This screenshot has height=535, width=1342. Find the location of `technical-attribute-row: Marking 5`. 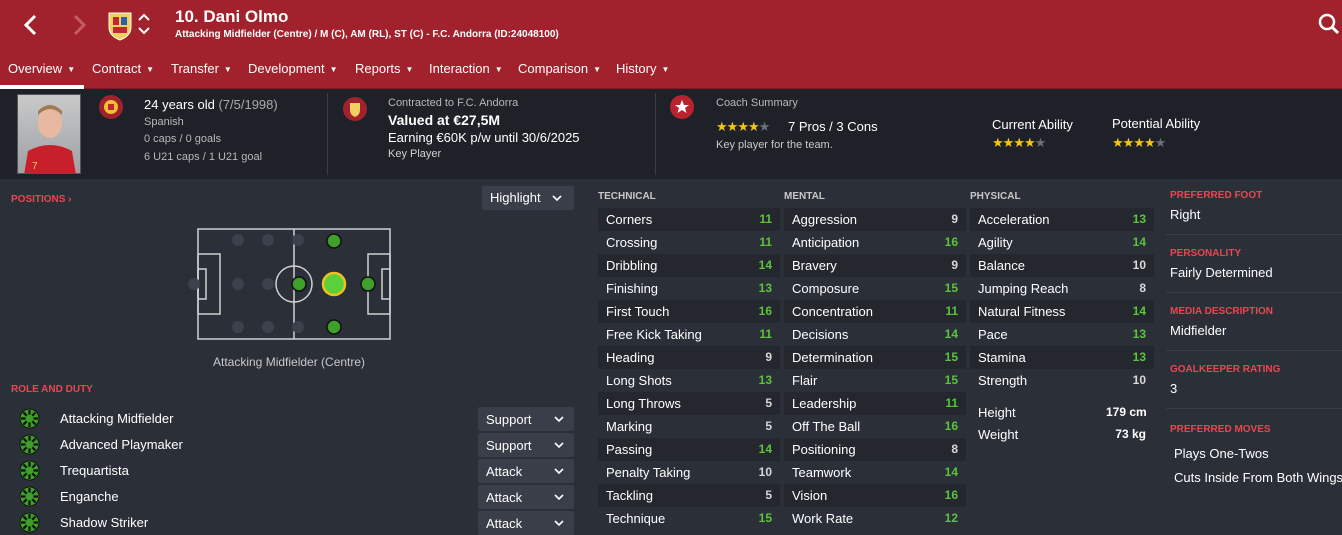

technical-attribute-row: Marking 5 is located at coordinates (689, 426).